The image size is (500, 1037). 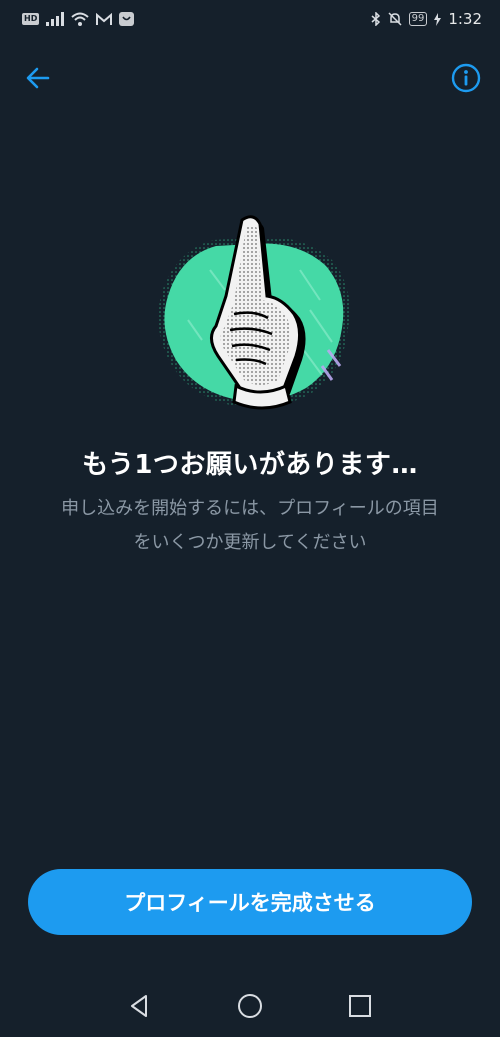 I want to click on page-description: 申し込みを開始するには、プロフィールの項目 をいくつか更新してください, so click(x=250, y=526).